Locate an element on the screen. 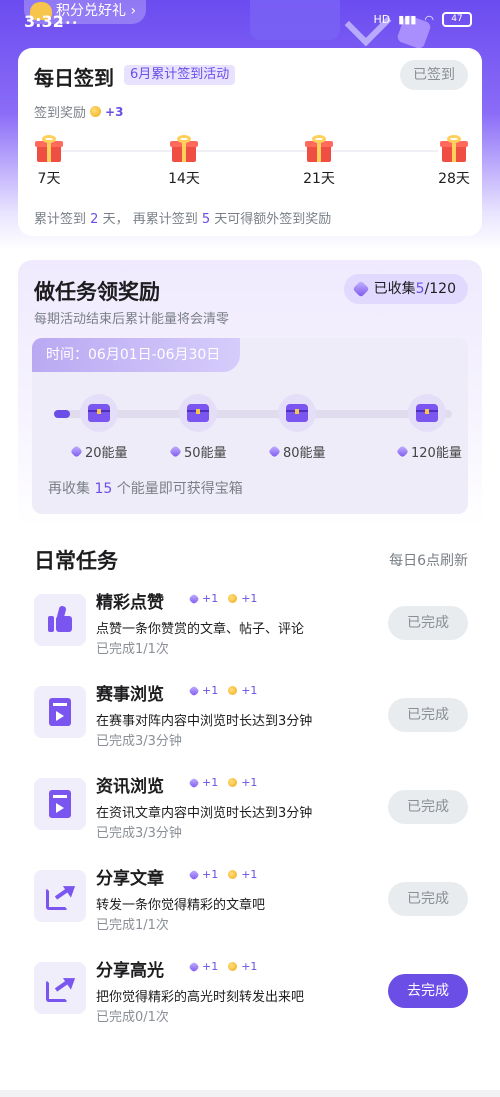 The image size is (500, 1097). energy-track-fill is located at coordinates (62, 414).